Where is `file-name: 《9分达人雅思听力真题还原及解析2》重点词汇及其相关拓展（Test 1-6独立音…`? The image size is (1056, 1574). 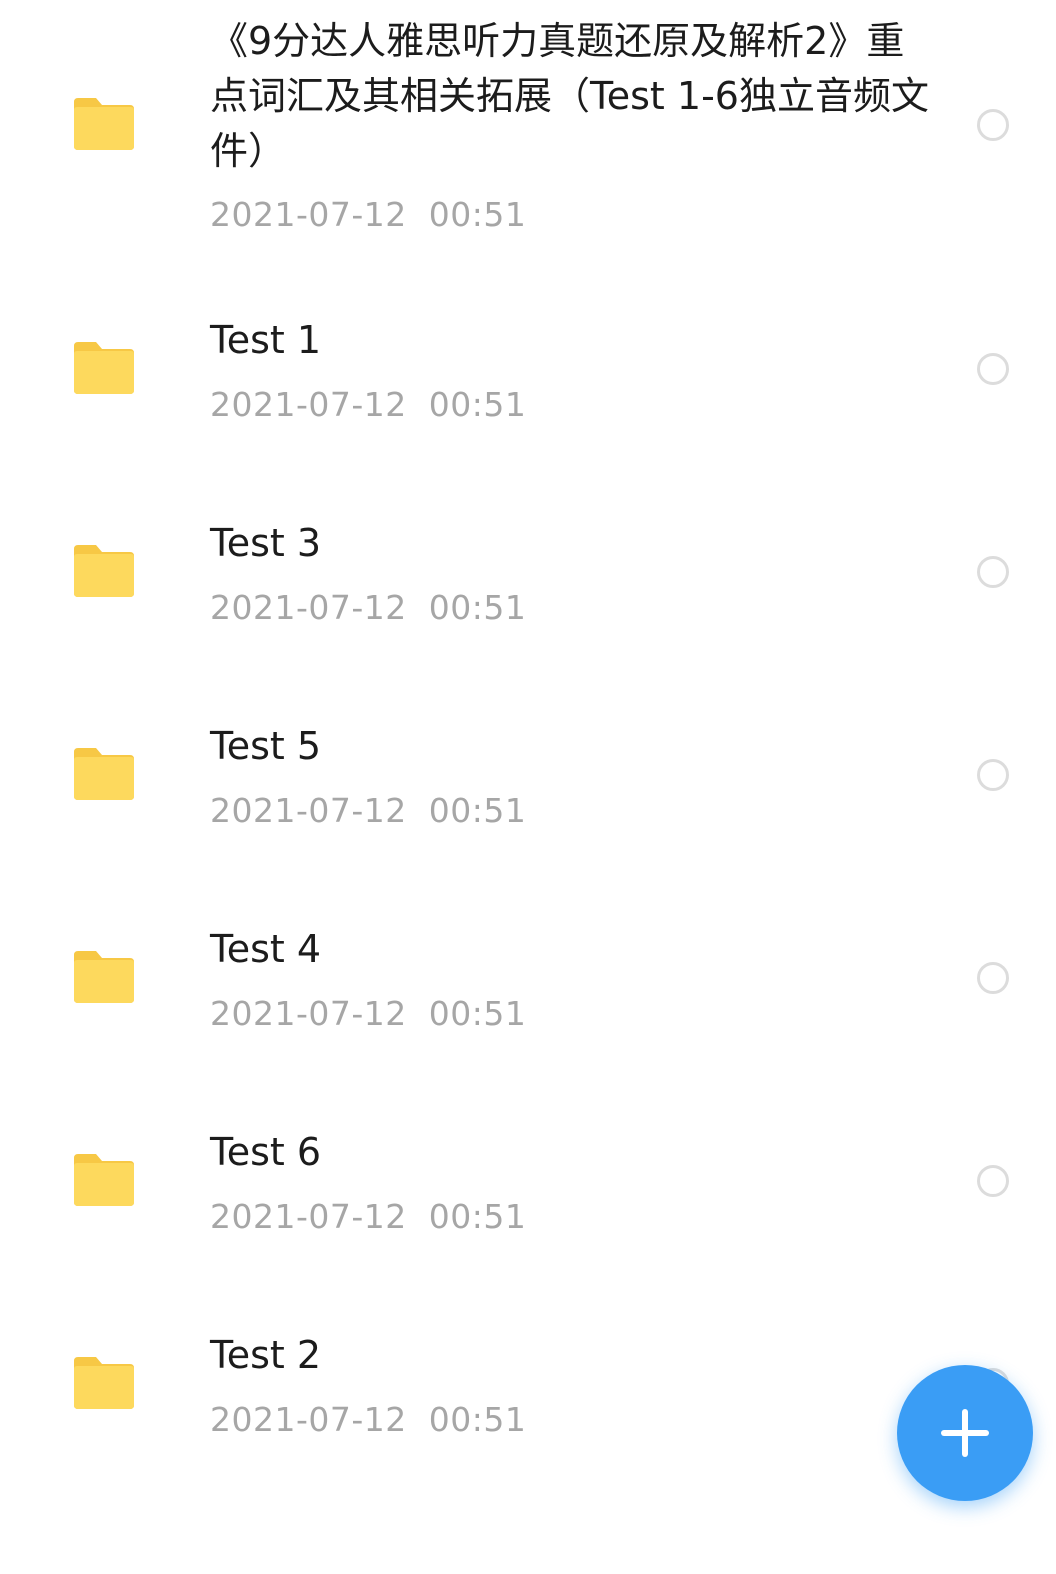 file-name: 《9分达人雅思听力真题还原及解析2》重点词汇及其相关拓展（Test 1-6独立音… is located at coordinates (569, 96).